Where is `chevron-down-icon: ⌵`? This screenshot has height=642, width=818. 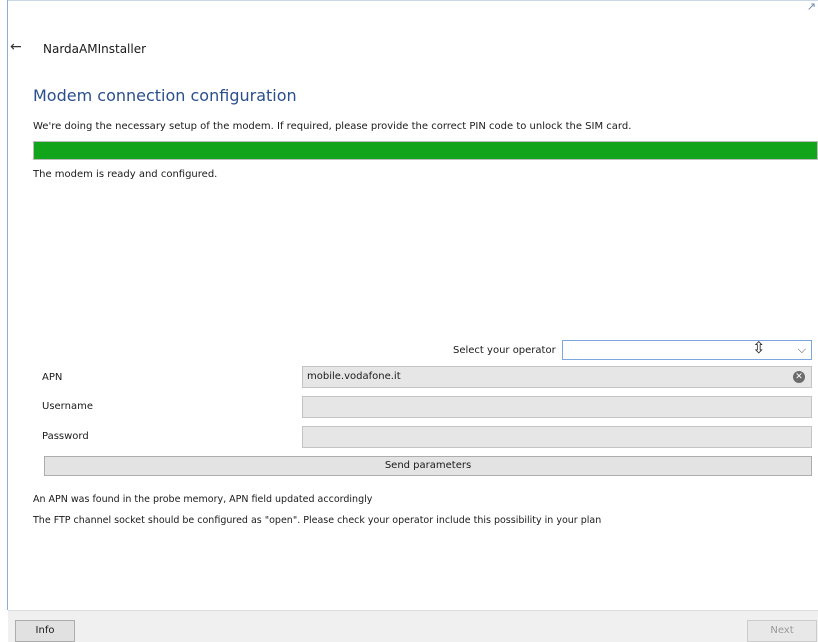
chevron-down-icon: ⌵ is located at coordinates (802, 350).